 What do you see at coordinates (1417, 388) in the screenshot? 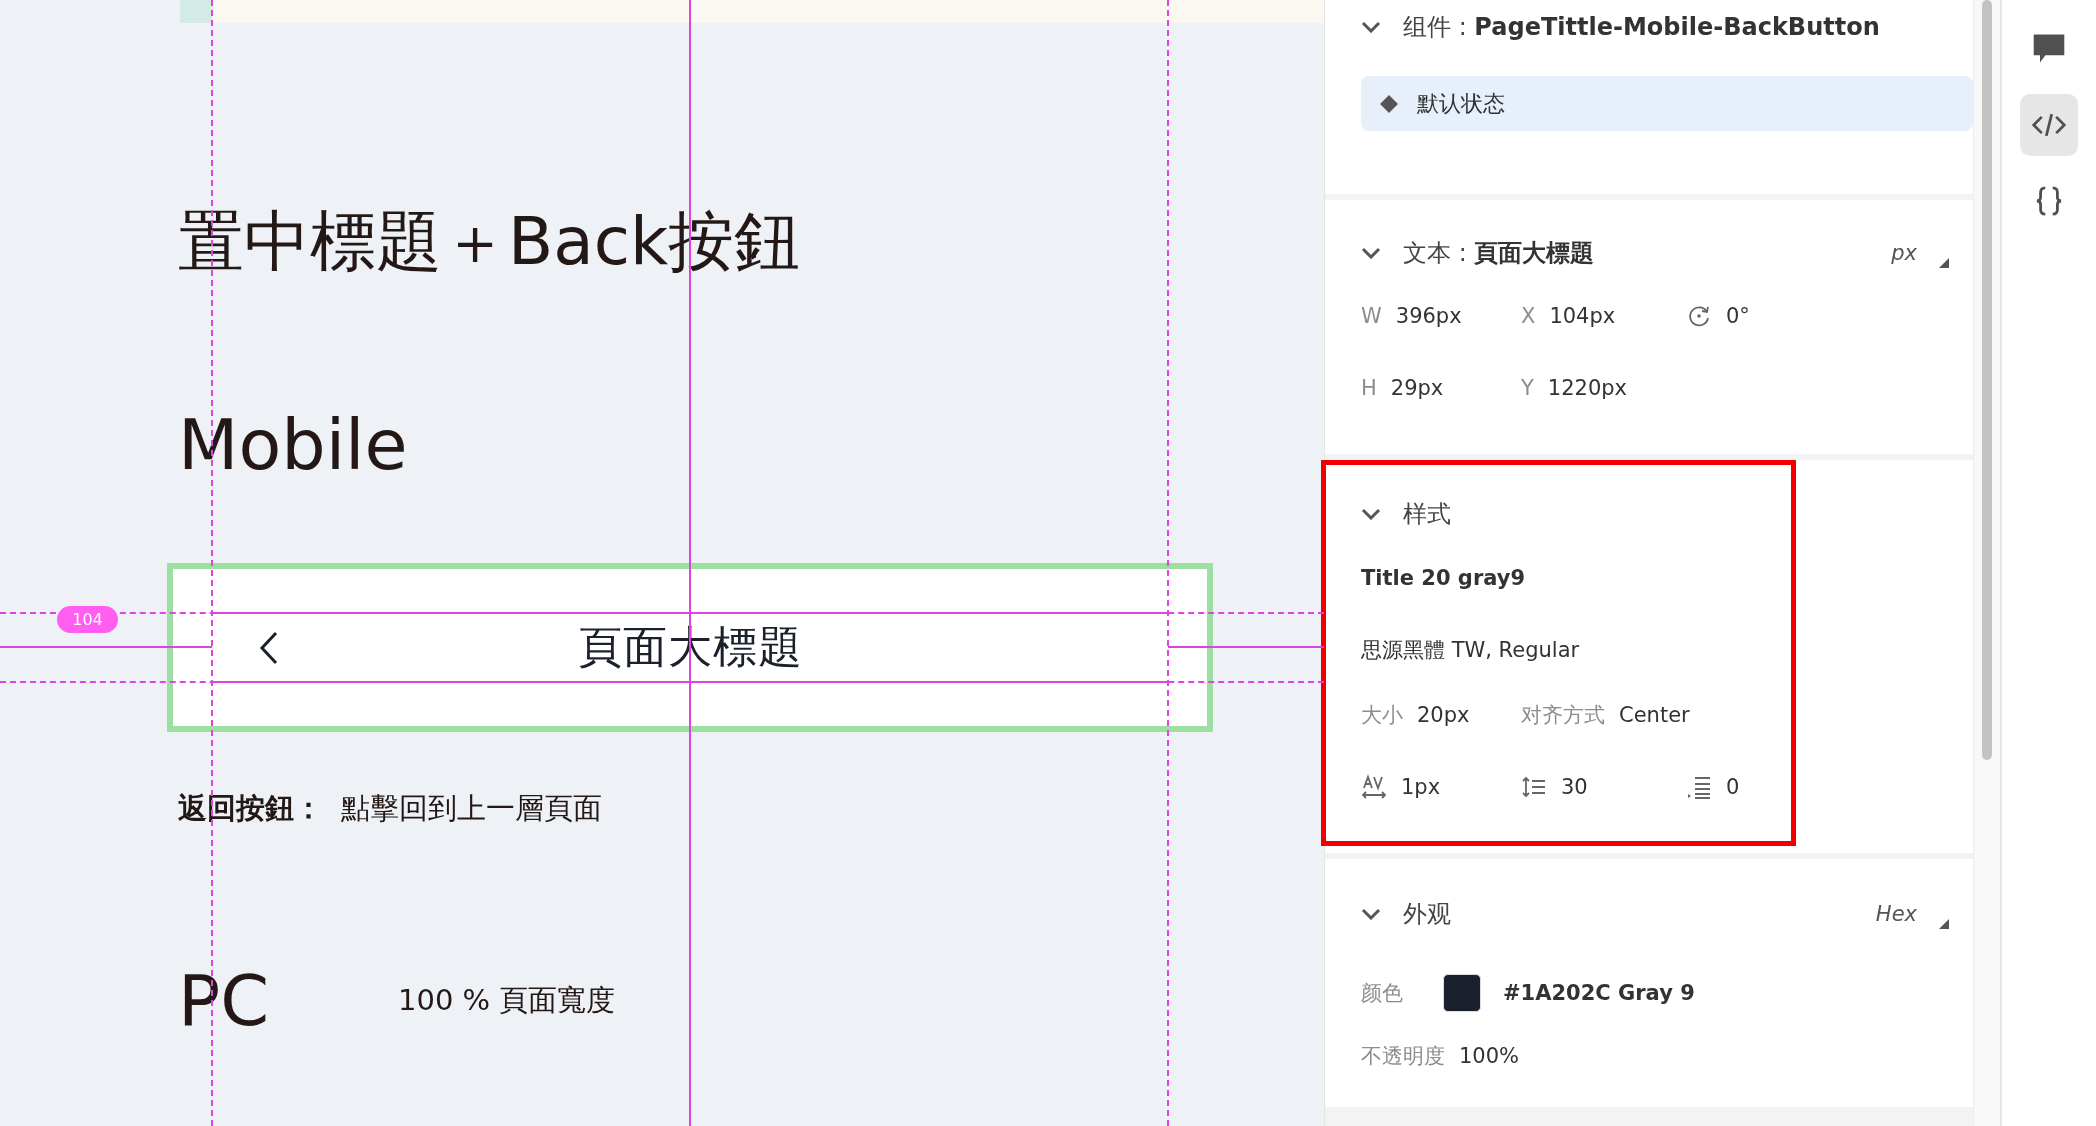
I see `property-value: 29px` at bounding box center [1417, 388].